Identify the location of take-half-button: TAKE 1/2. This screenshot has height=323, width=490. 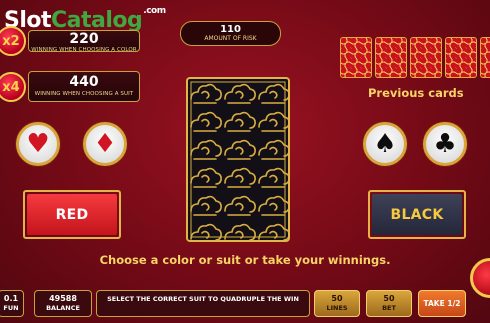
(442, 303).